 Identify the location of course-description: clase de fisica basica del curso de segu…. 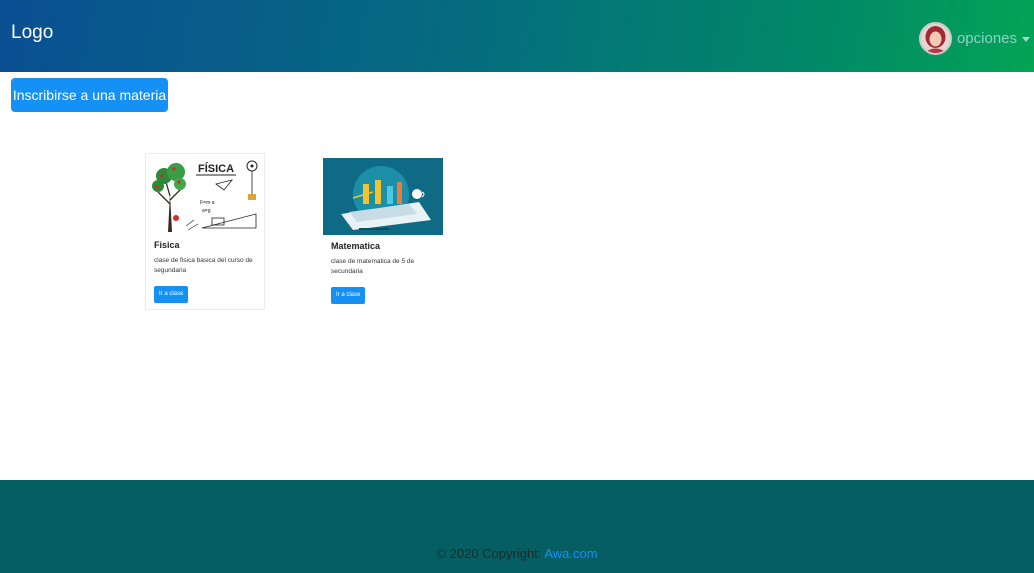
(203, 265).